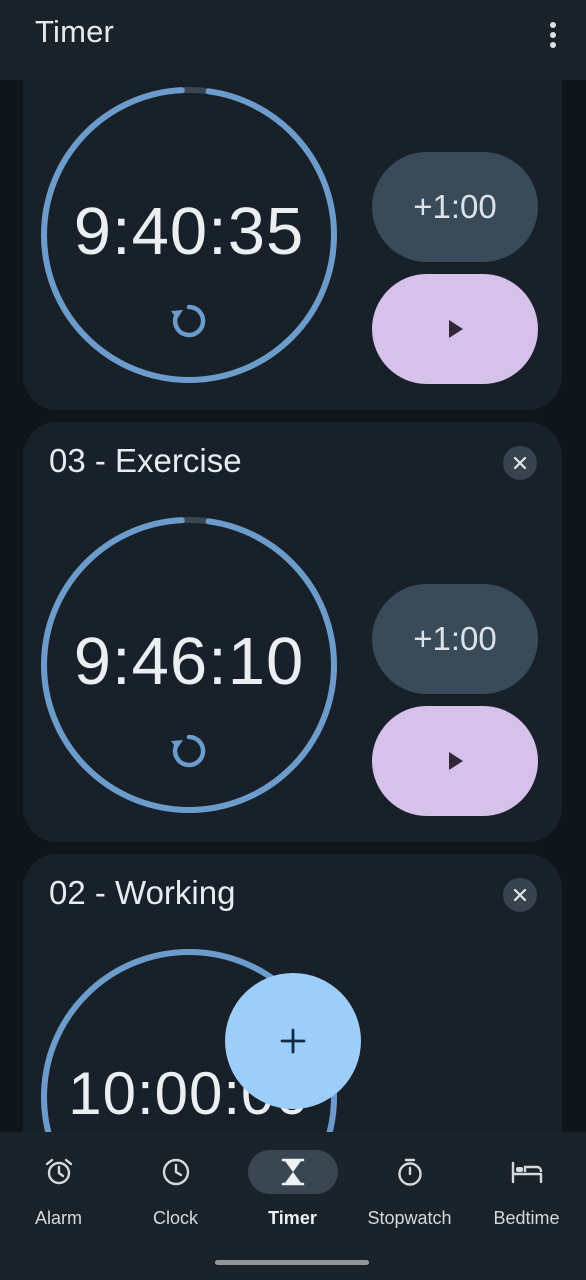 Image resolution: width=586 pixels, height=1280 pixels. What do you see at coordinates (409, 1193) in the screenshot?
I see `nav-item-stopwatch: Stopwatch` at bounding box center [409, 1193].